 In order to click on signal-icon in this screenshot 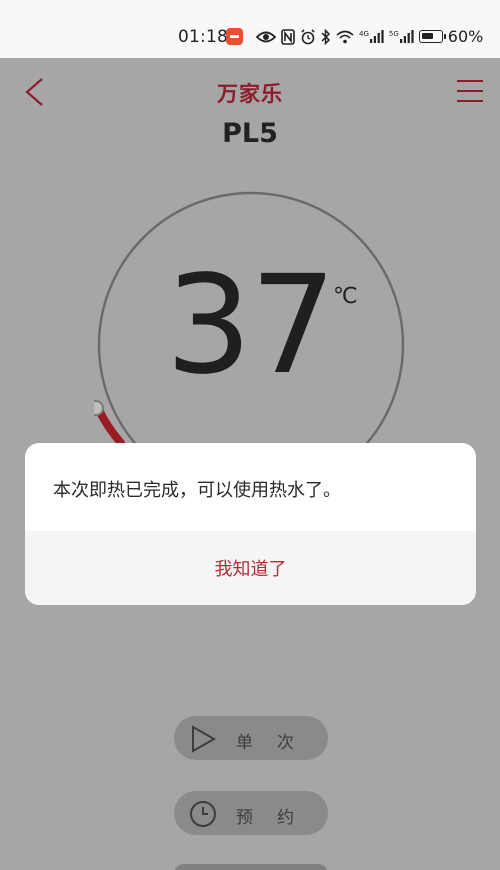, I will do `click(376, 36)`.